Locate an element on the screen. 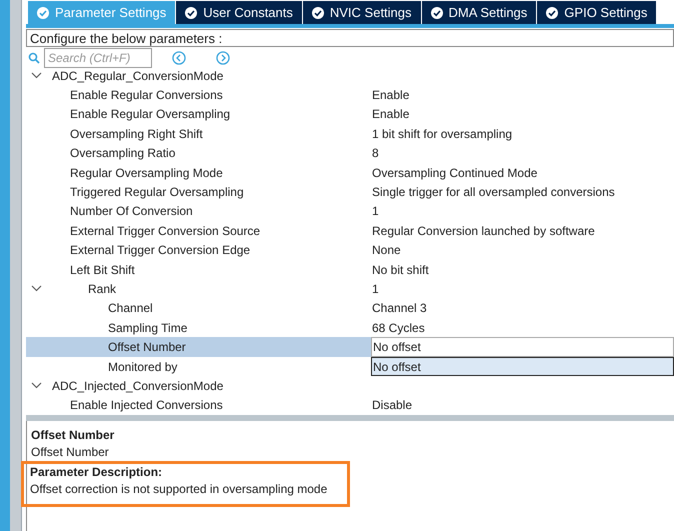 The image size is (674, 531). search-icon is located at coordinates (34, 58).